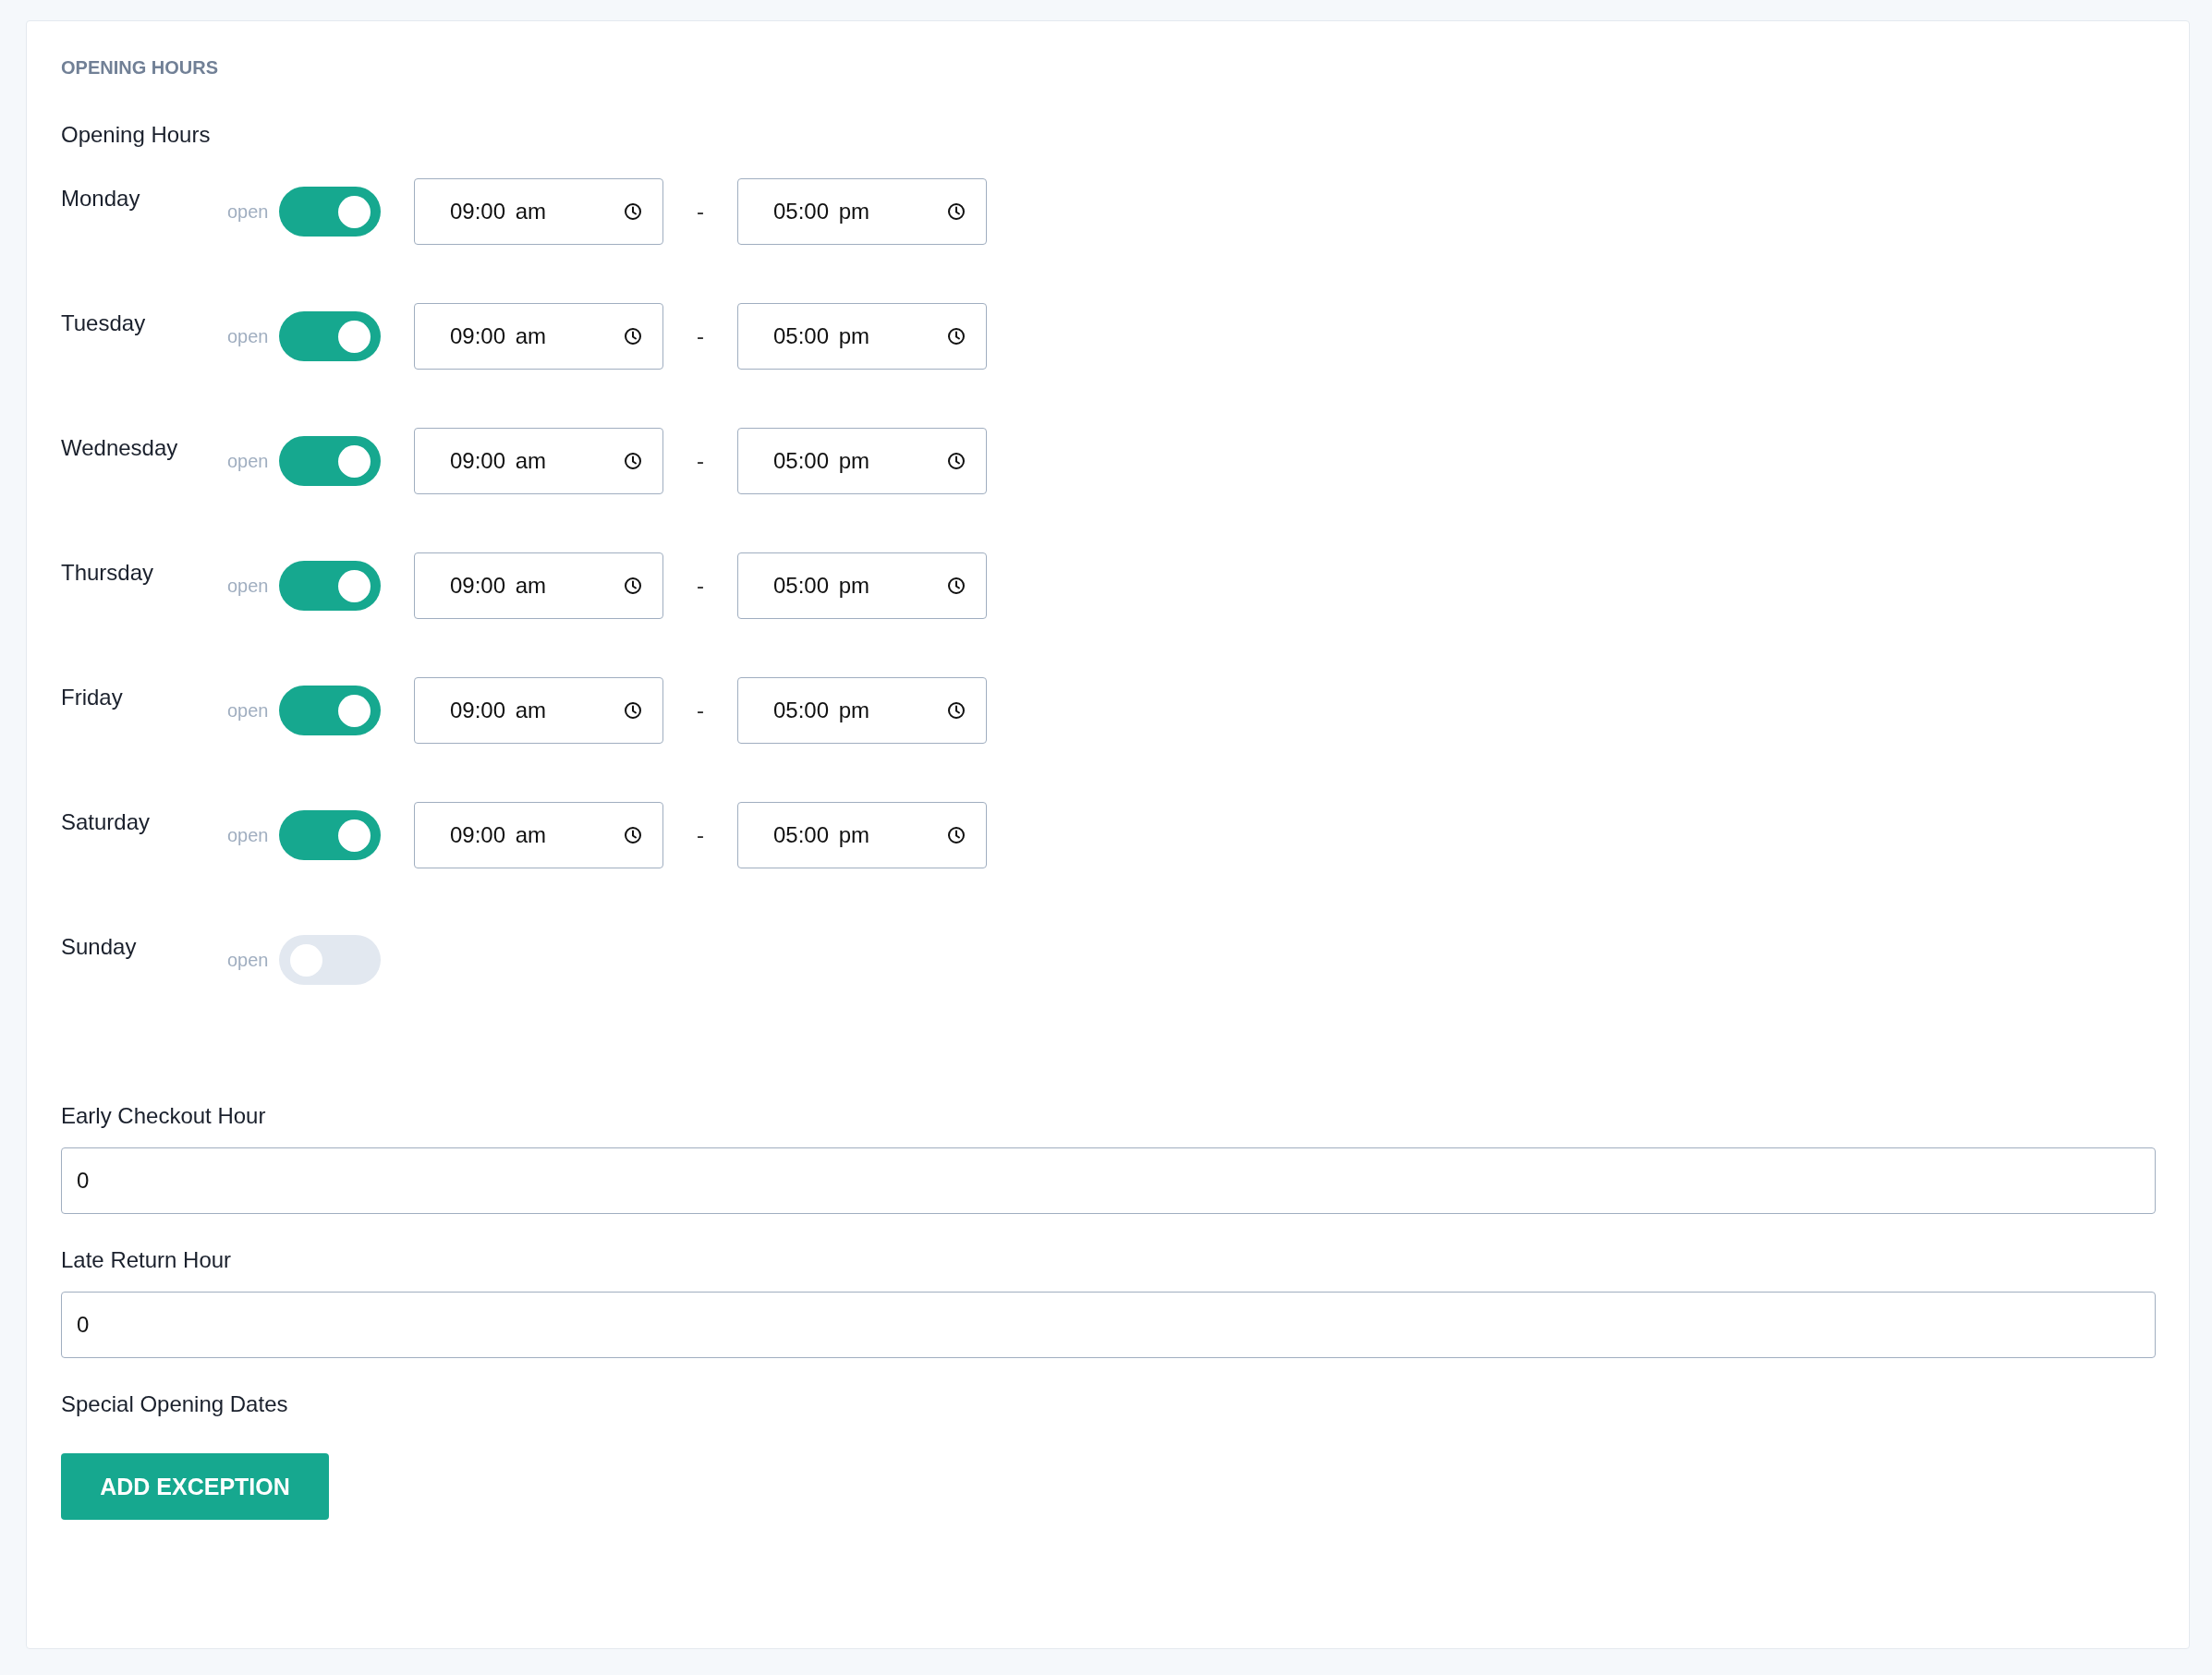  I want to click on field-label: Late Return Hour, so click(147, 1260).